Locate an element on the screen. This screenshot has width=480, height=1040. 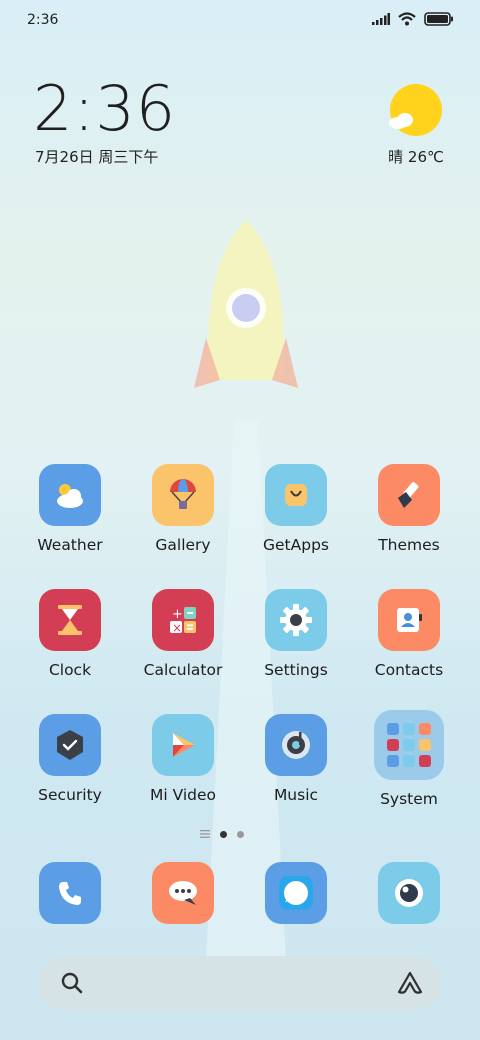
weather-widget: 晴 26℃ is located at coordinates (416, 125).